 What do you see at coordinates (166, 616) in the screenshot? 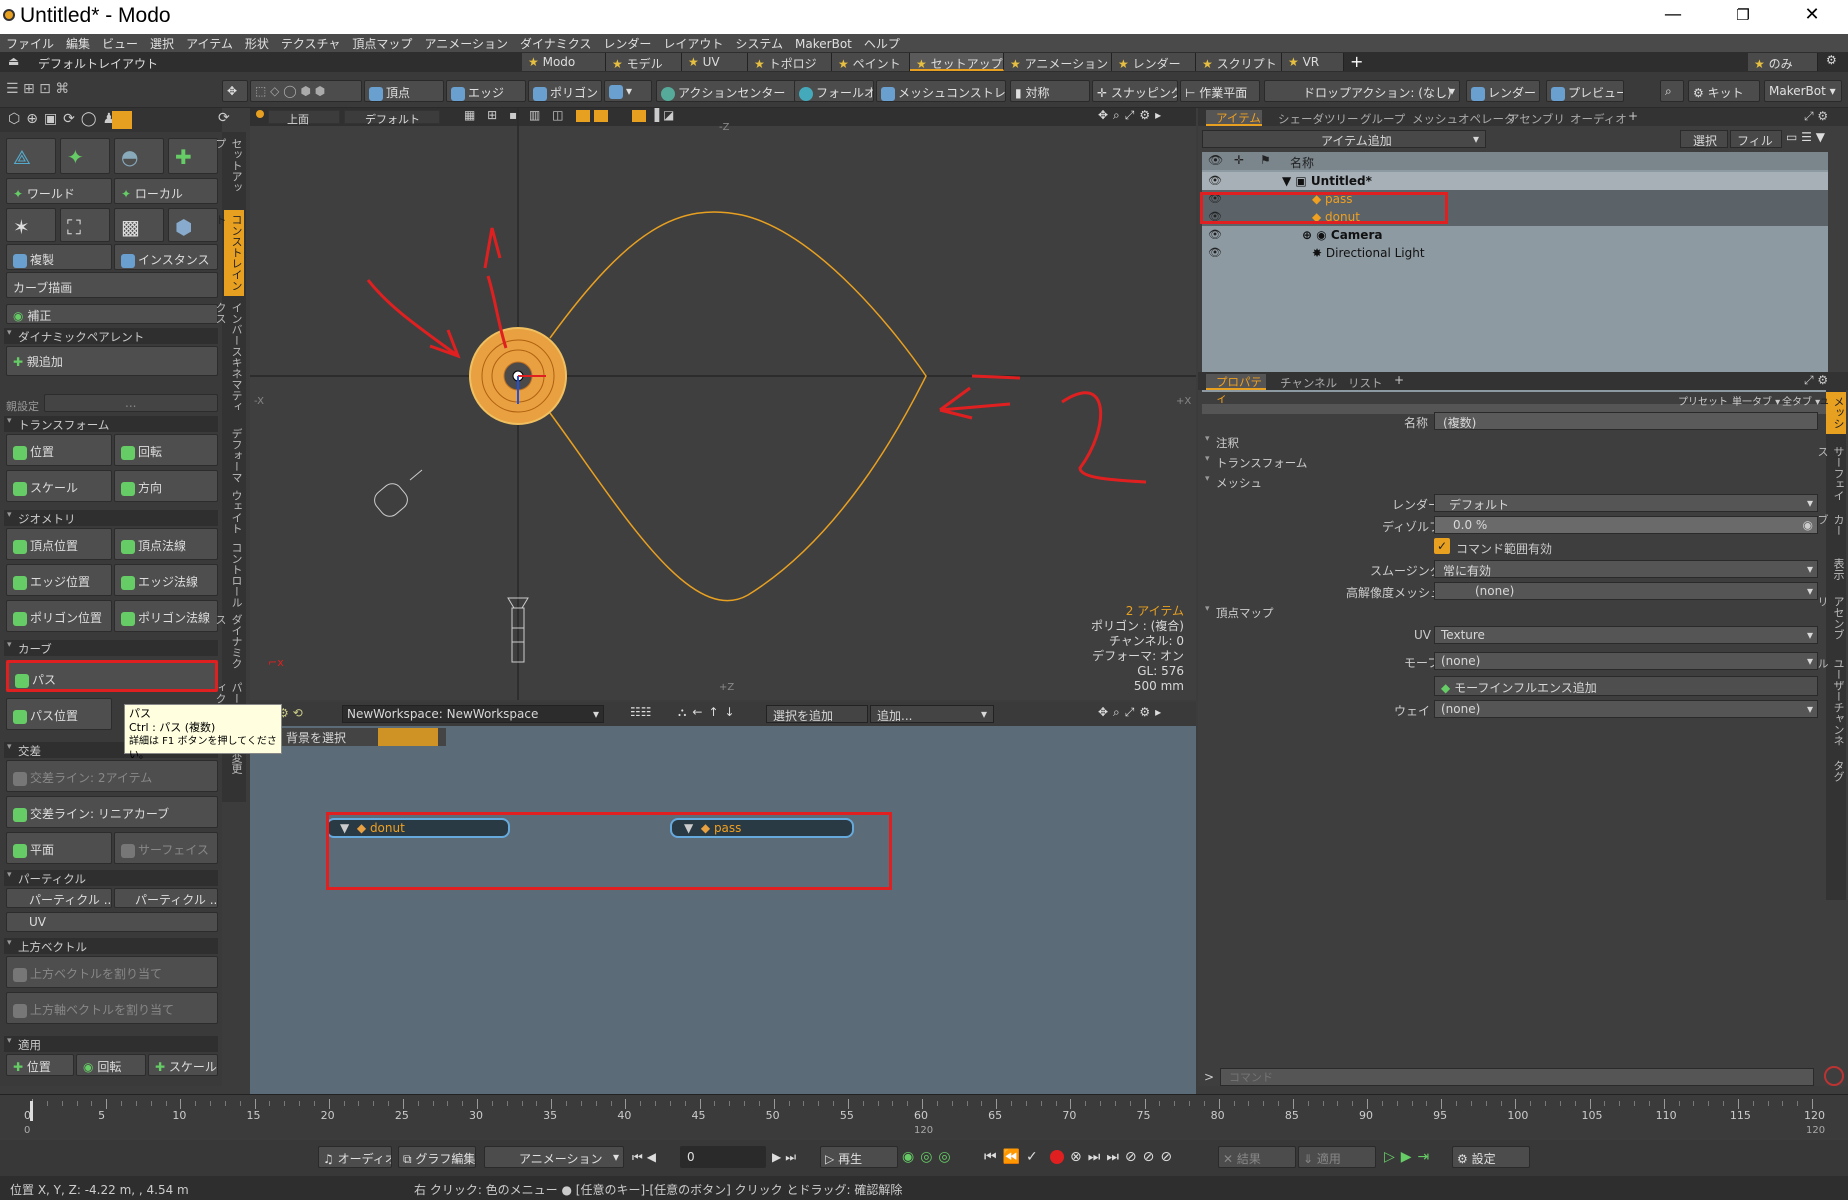
I see `polygon-normal-button: ポリゴン法線` at bounding box center [166, 616].